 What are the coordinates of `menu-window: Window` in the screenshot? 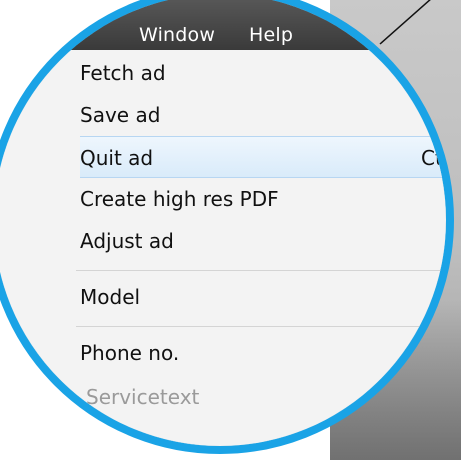 It's located at (177, 35).